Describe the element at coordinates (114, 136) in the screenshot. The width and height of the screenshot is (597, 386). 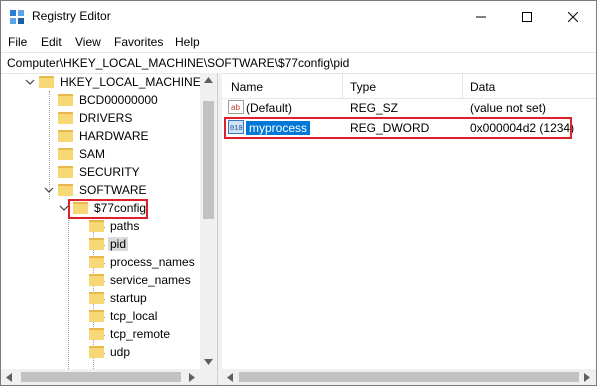
I see `tree-item-label: HARDWARE` at that location.